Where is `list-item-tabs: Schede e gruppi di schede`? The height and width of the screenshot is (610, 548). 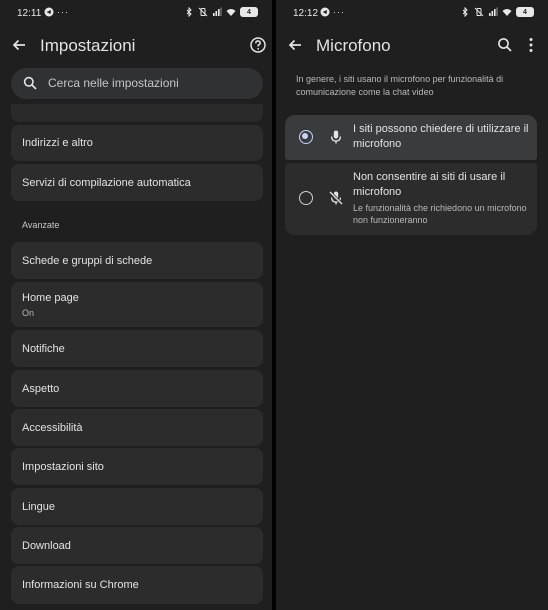 list-item-tabs: Schede e gruppi di schede is located at coordinates (137, 260).